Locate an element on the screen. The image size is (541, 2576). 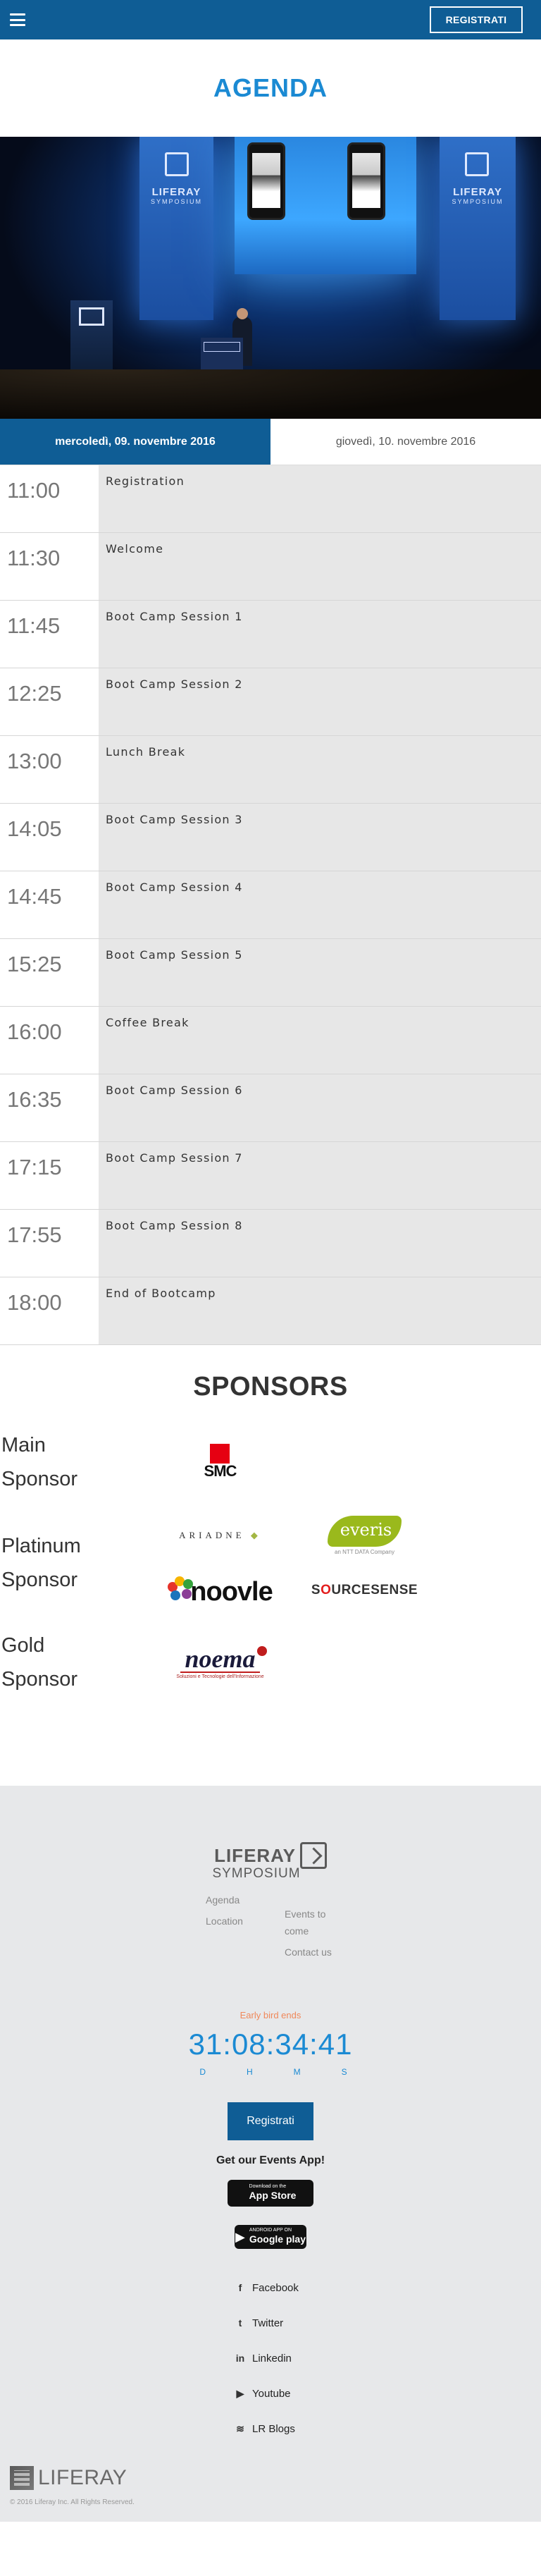
sponsor-logo-everis: everis an NTT DATA Company is located at coordinates (364, 1535).